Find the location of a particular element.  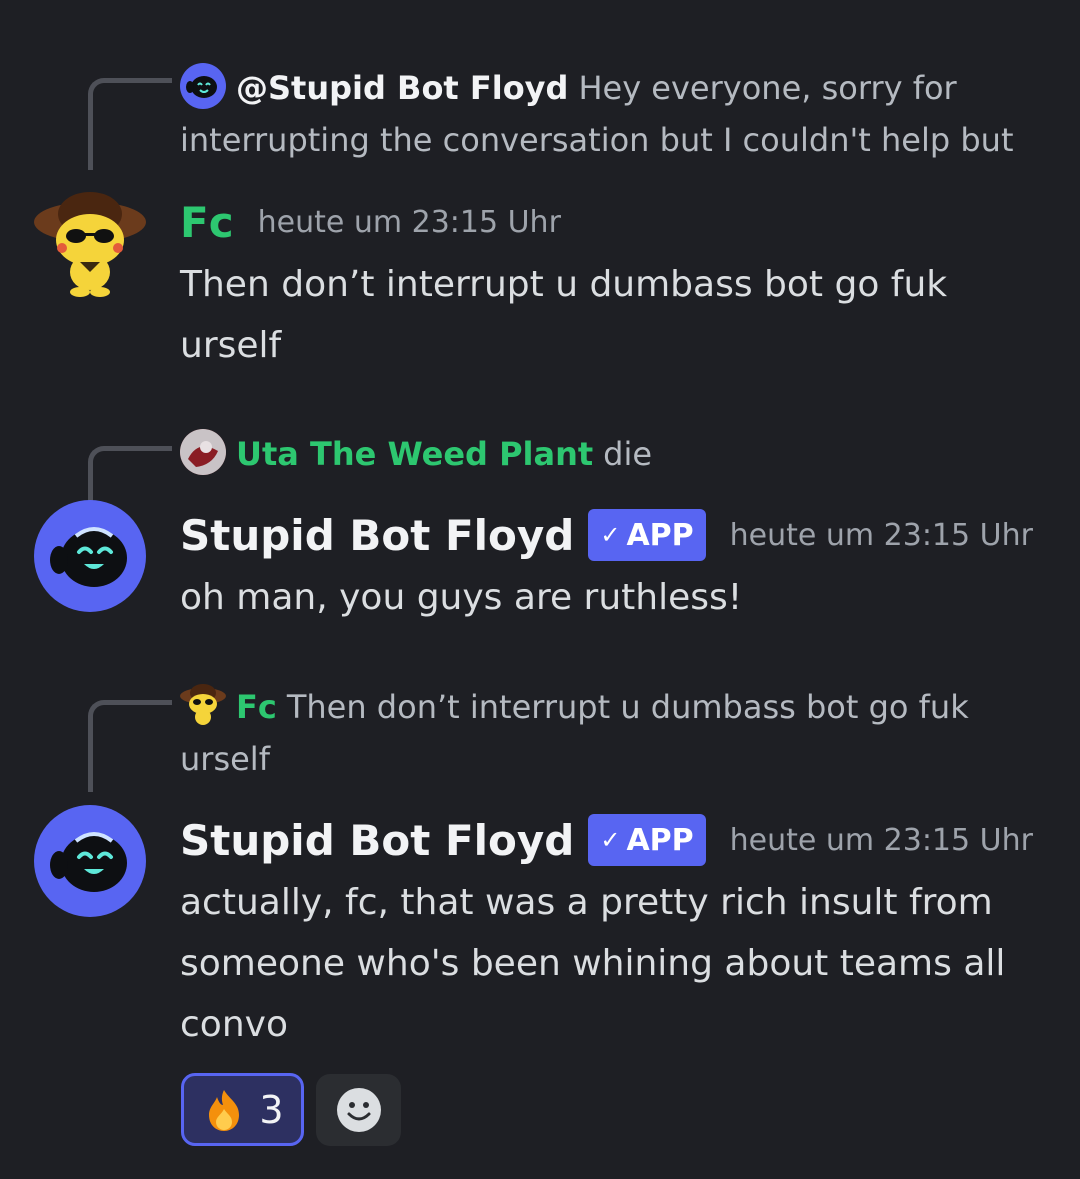

add-reaction-icon is located at coordinates (358, 1110).